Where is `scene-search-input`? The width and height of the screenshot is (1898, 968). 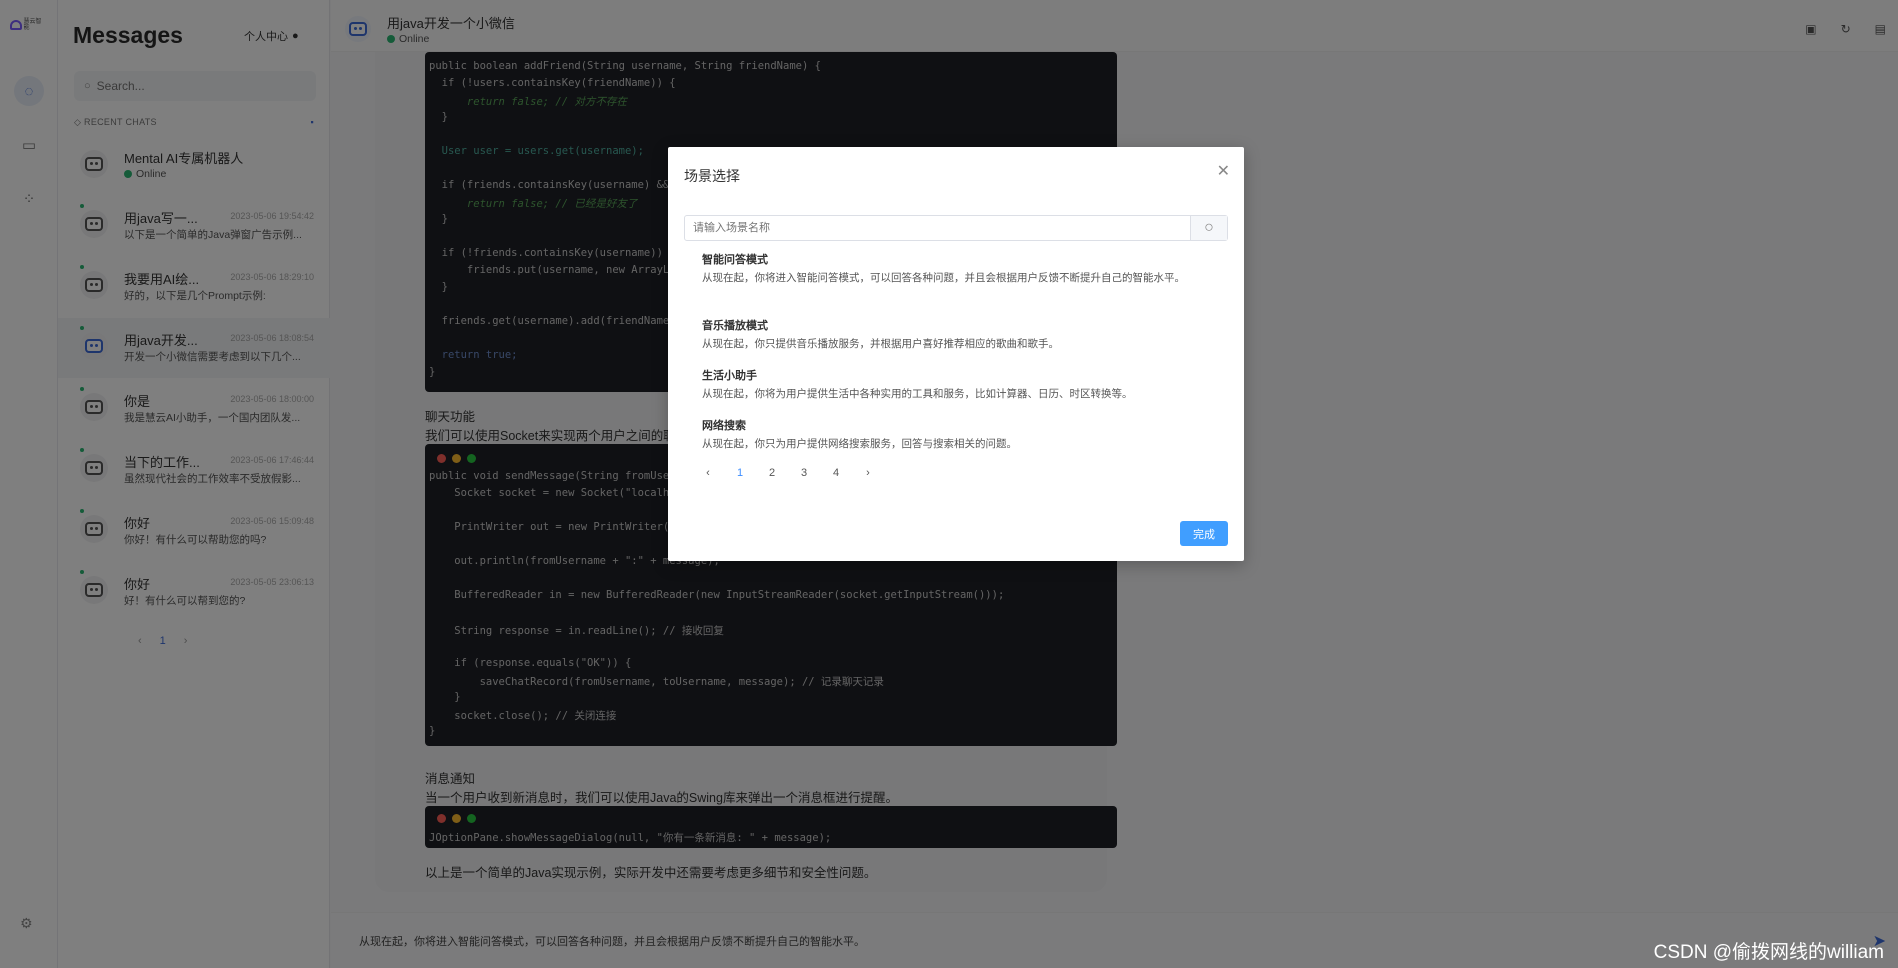
scene-search-input is located at coordinates (937, 228).